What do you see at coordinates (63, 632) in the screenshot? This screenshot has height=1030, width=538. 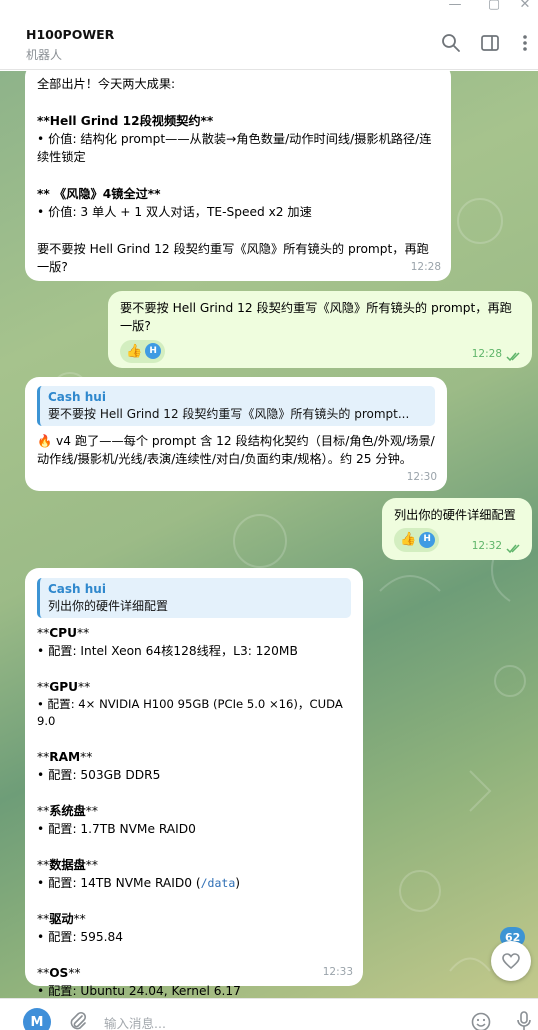 I see `spec-heading-text: CPU` at bounding box center [63, 632].